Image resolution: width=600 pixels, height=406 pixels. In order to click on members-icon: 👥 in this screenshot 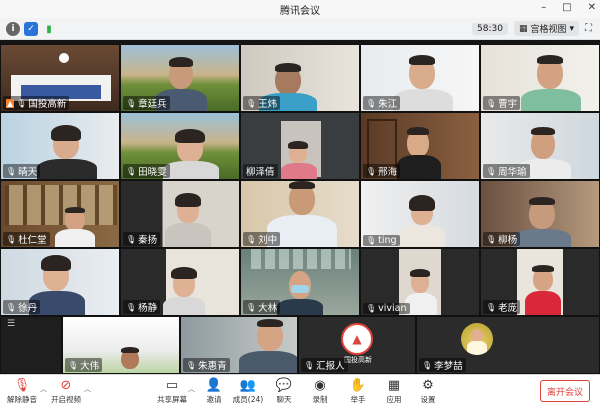, I will do `click(248, 385)`.